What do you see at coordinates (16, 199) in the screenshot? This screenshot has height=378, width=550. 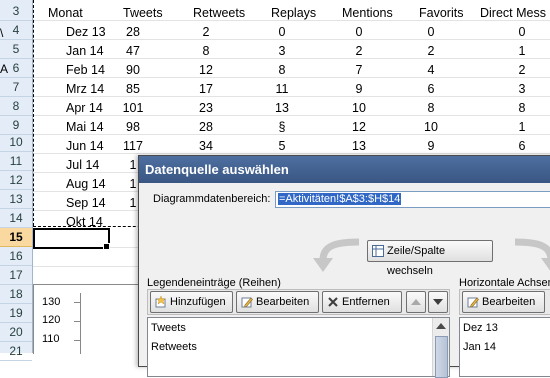 I see `row-header: 13` at bounding box center [16, 199].